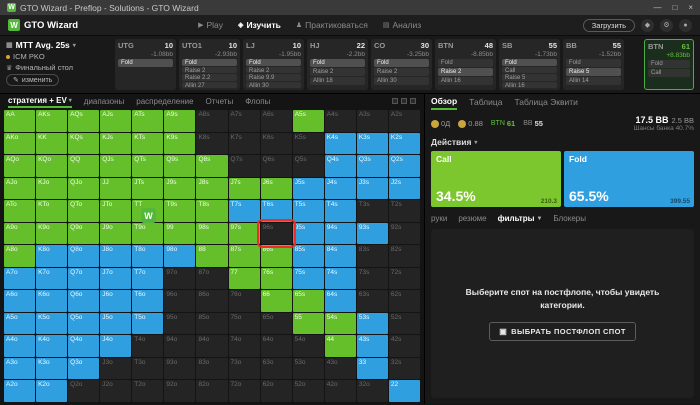 The image size is (700, 405). Describe the element at coordinates (116, 188) in the screenshot. I see `hand-jj: JJ` at that location.